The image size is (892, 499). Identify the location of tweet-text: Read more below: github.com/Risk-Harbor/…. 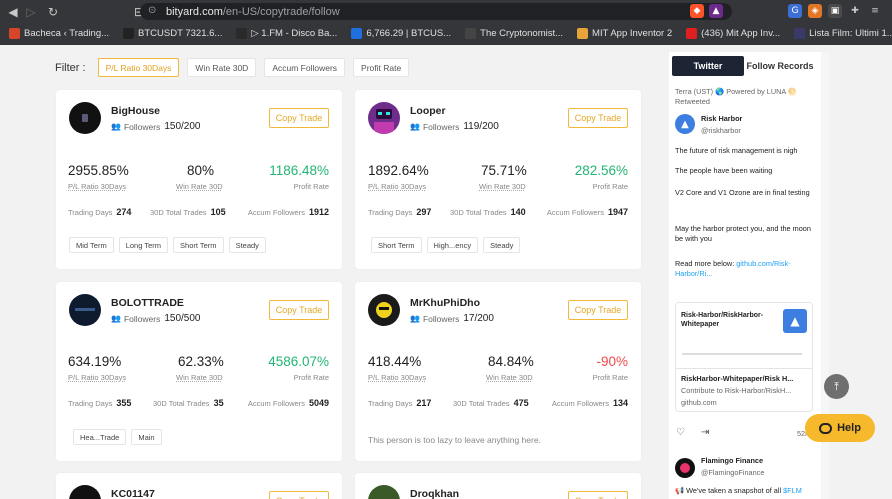
(733, 268).